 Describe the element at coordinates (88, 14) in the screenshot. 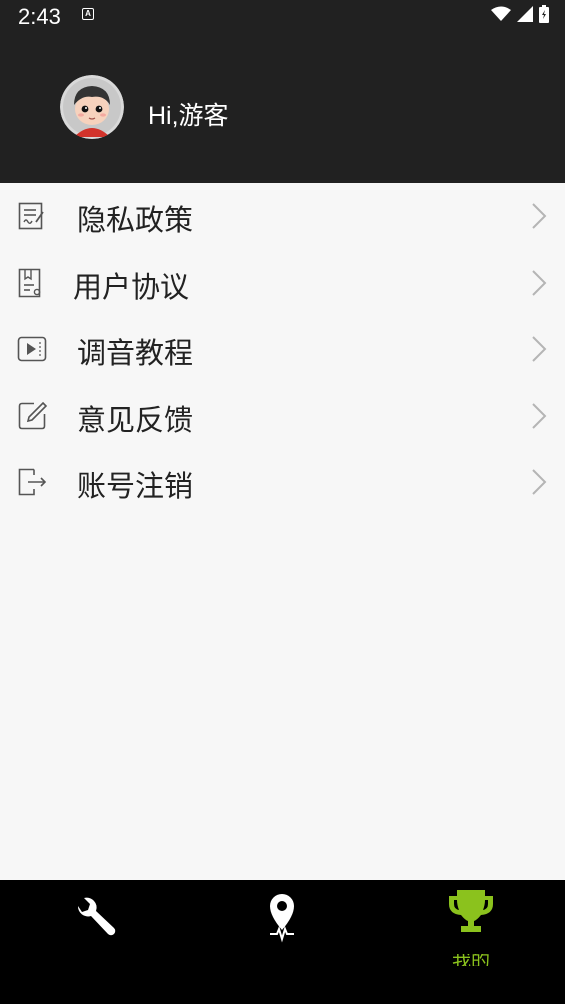

I see `notification-badge-icon: A` at that location.